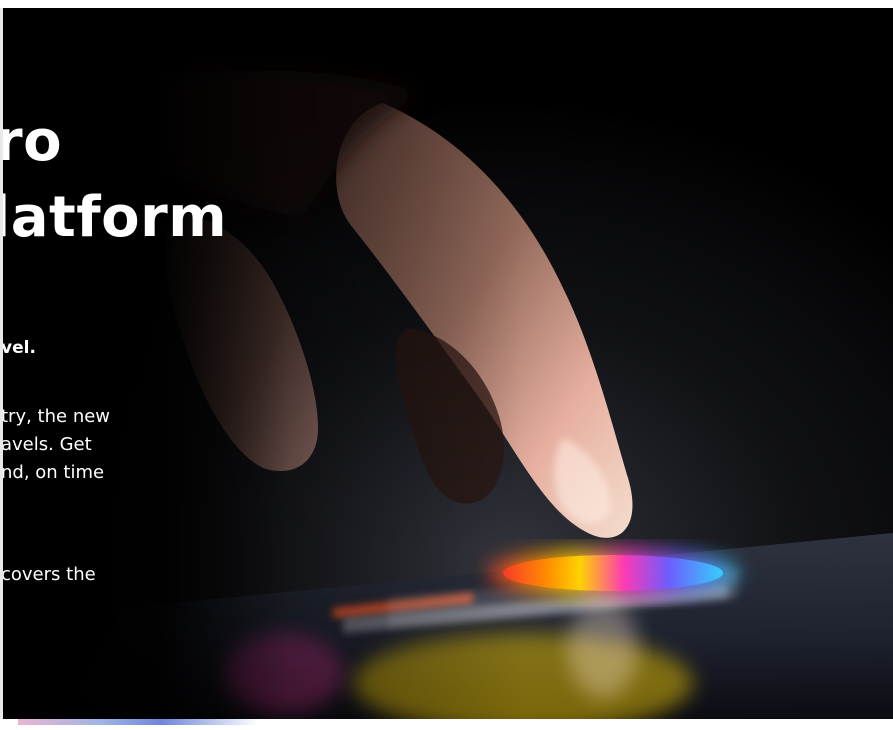  What do you see at coordinates (57, 416) in the screenshot?
I see `body-line-1: try, the new` at bounding box center [57, 416].